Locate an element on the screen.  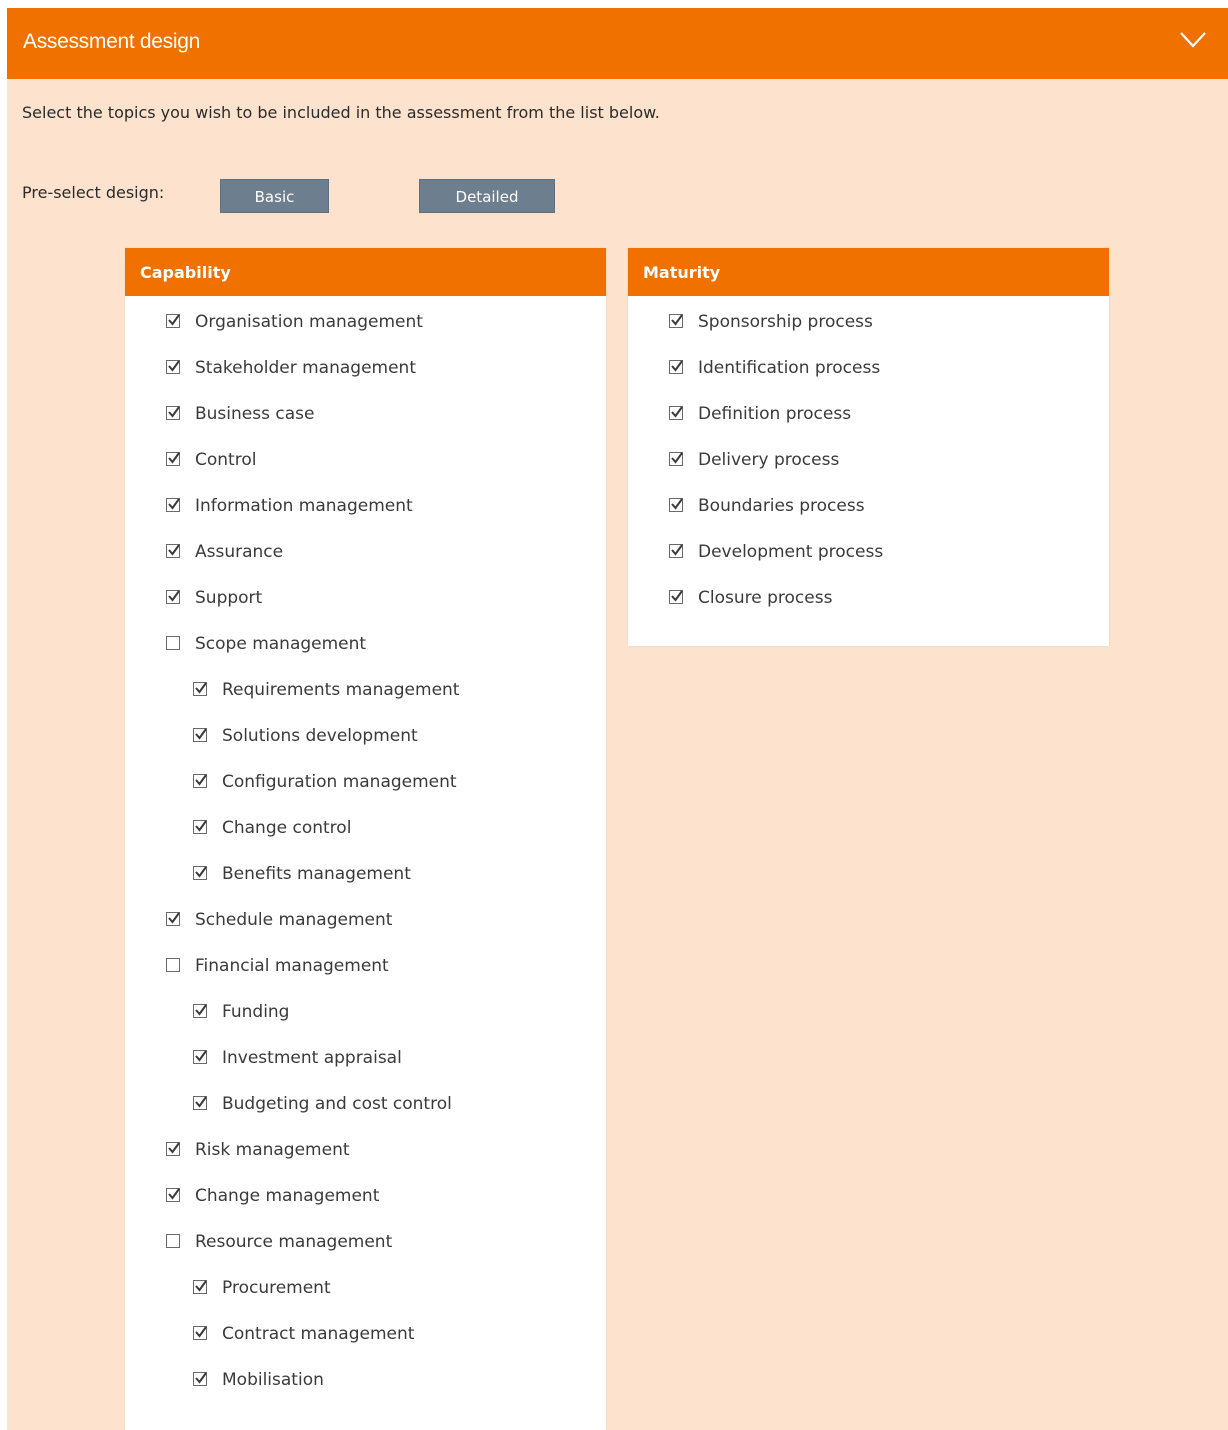
list-item: Change management is located at coordinates (365, 1207).